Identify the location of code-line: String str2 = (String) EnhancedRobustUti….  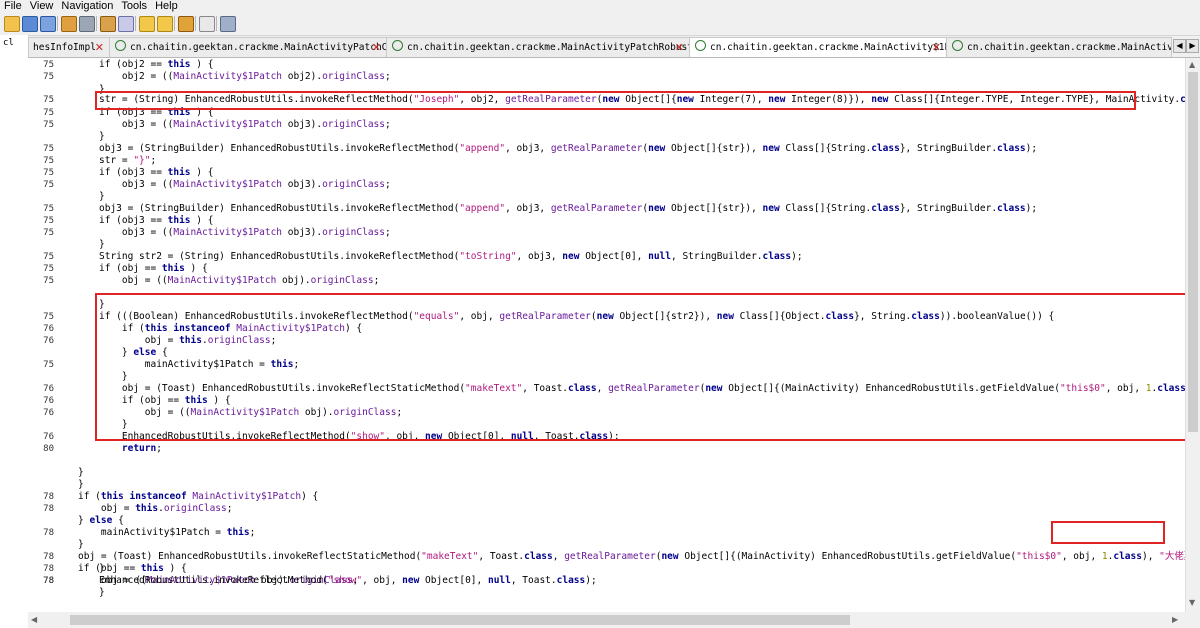
(451, 257).